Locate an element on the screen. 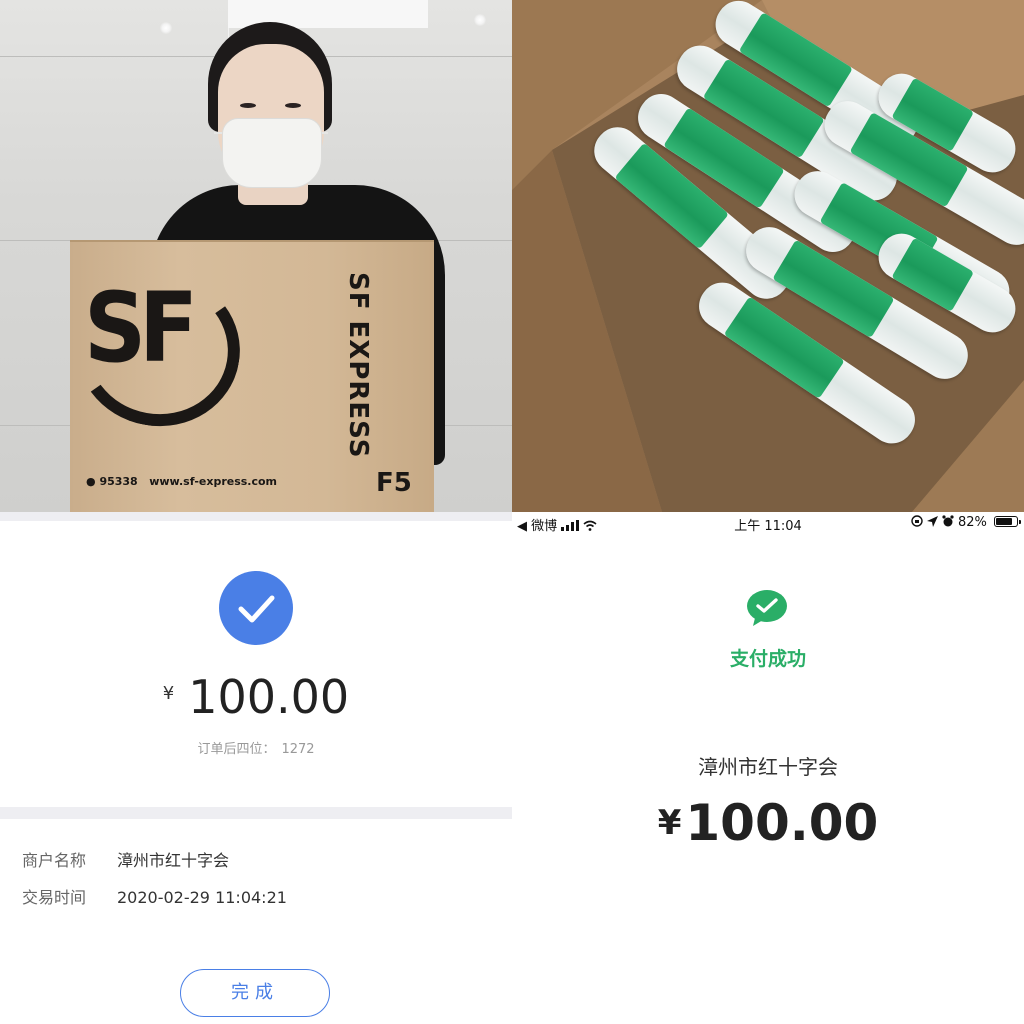 Image resolution: width=1024 pixels, height=1024 pixels. status-bar: ◀ 微博 上午 11:04 82% is located at coordinates (768, 523).